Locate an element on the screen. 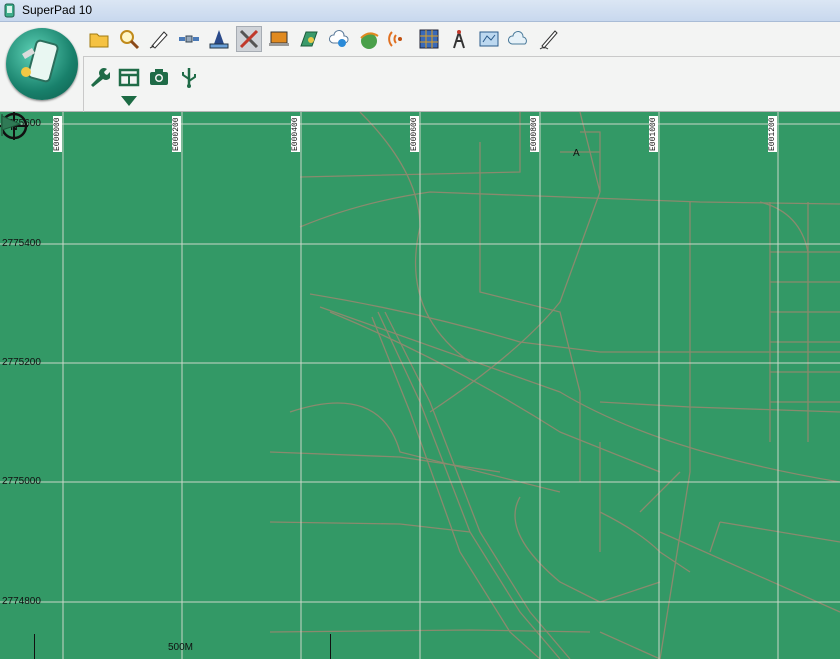  open-folder-button is located at coordinates (99, 39).